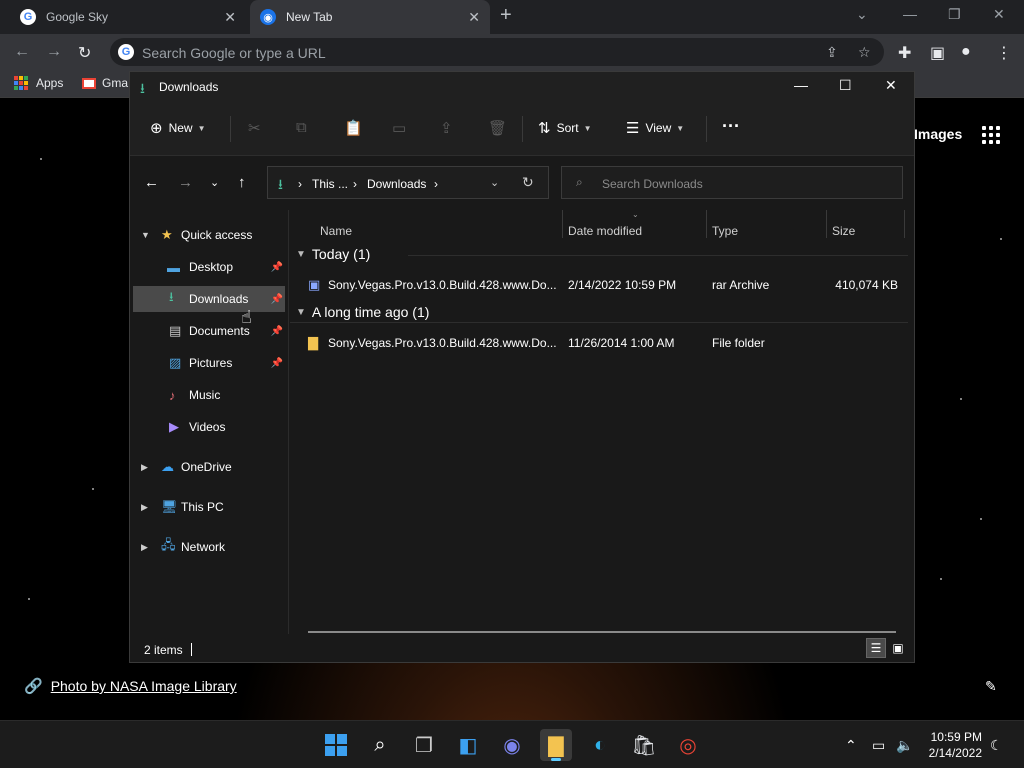 Image resolution: width=1024 pixels, height=768 pixels. I want to click on pane-divider, so click(288, 422).